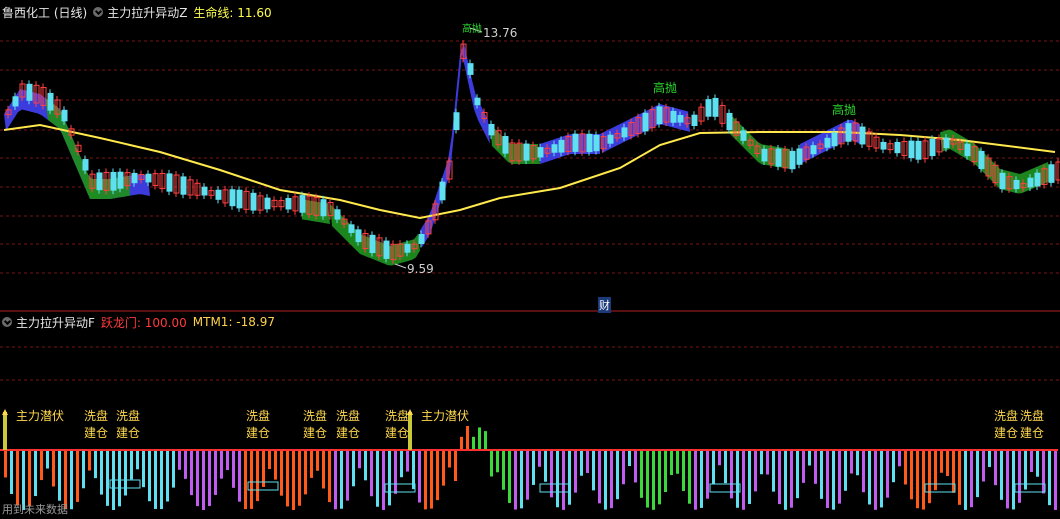  What do you see at coordinates (55, 322) in the screenshot?
I see `indicator-name-bottom: 主力拉升异动F` at bounding box center [55, 322].